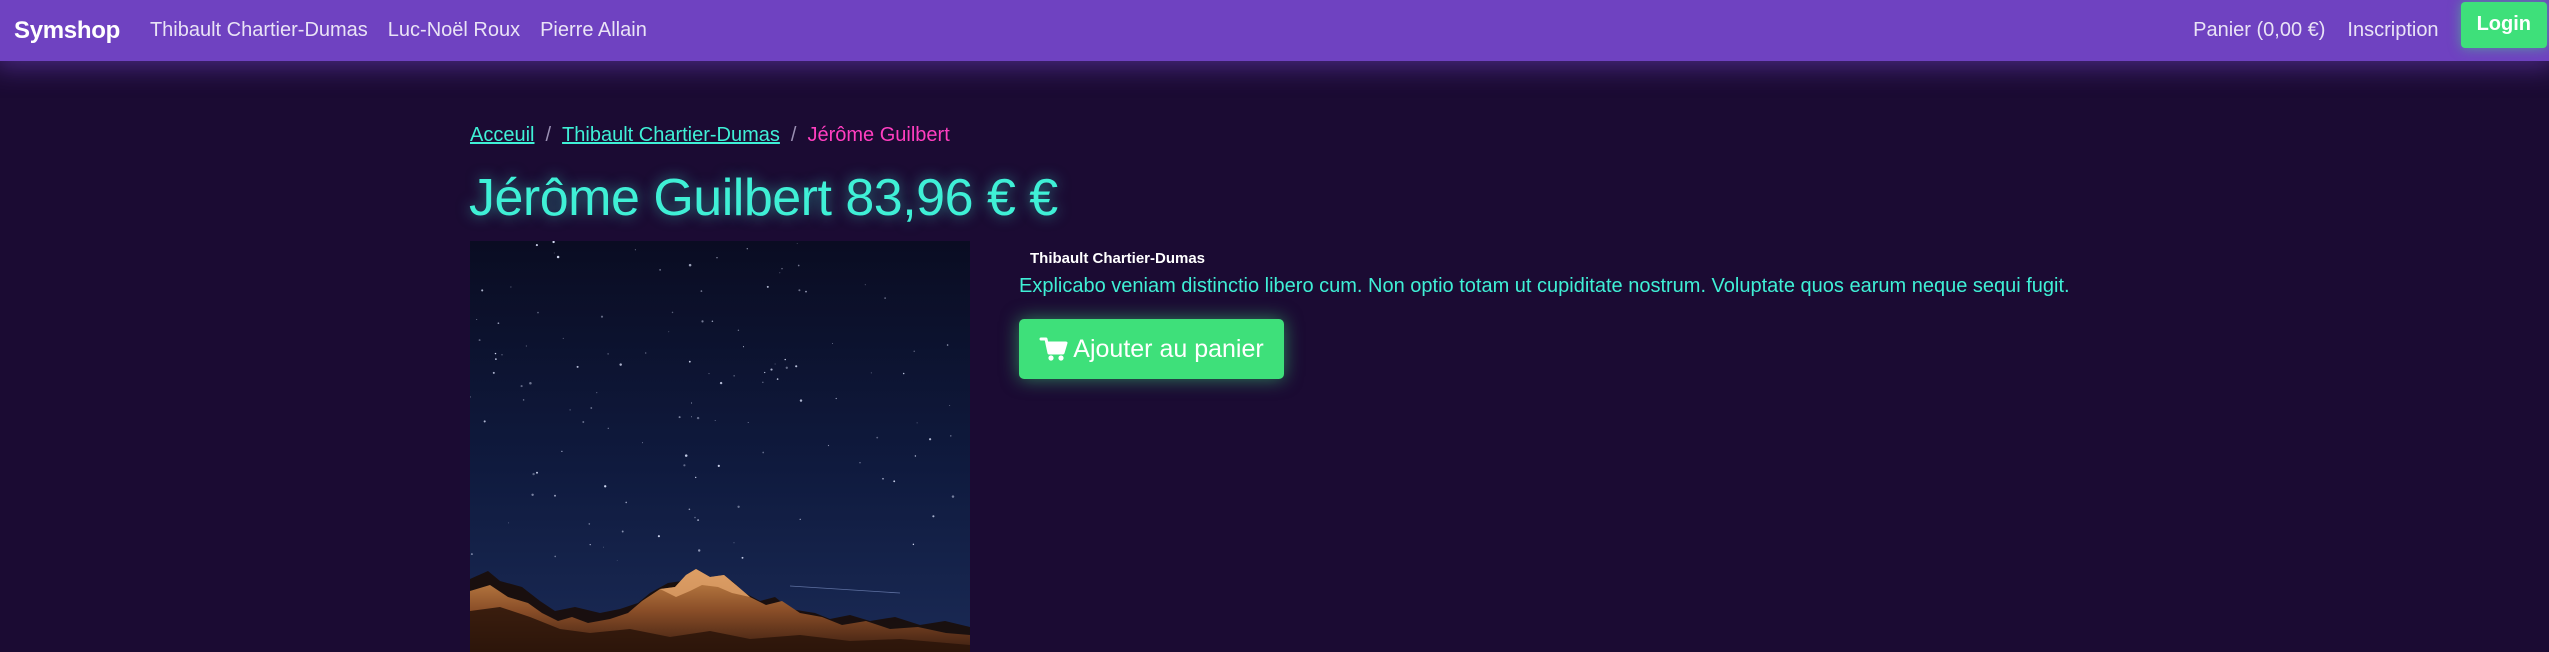 This screenshot has width=2549, height=652. What do you see at coordinates (2392, 30) in the screenshot?
I see `register-link: Inscription` at bounding box center [2392, 30].